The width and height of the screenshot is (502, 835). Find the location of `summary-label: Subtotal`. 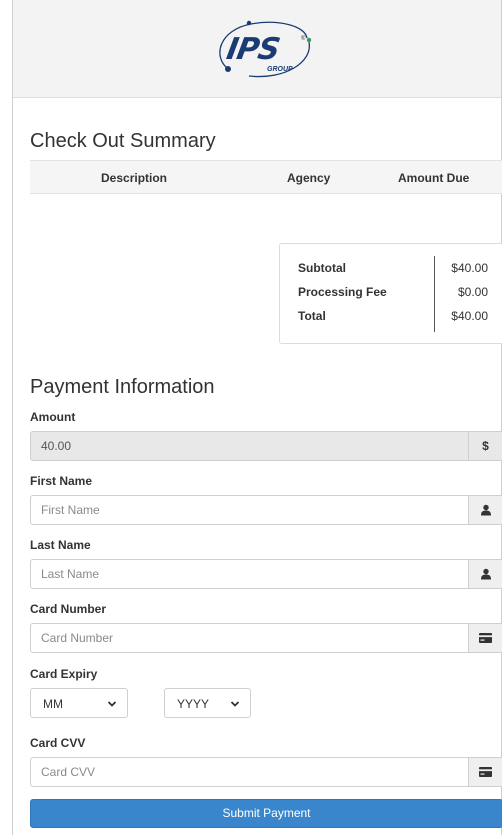

summary-label: Subtotal is located at coordinates (322, 268).